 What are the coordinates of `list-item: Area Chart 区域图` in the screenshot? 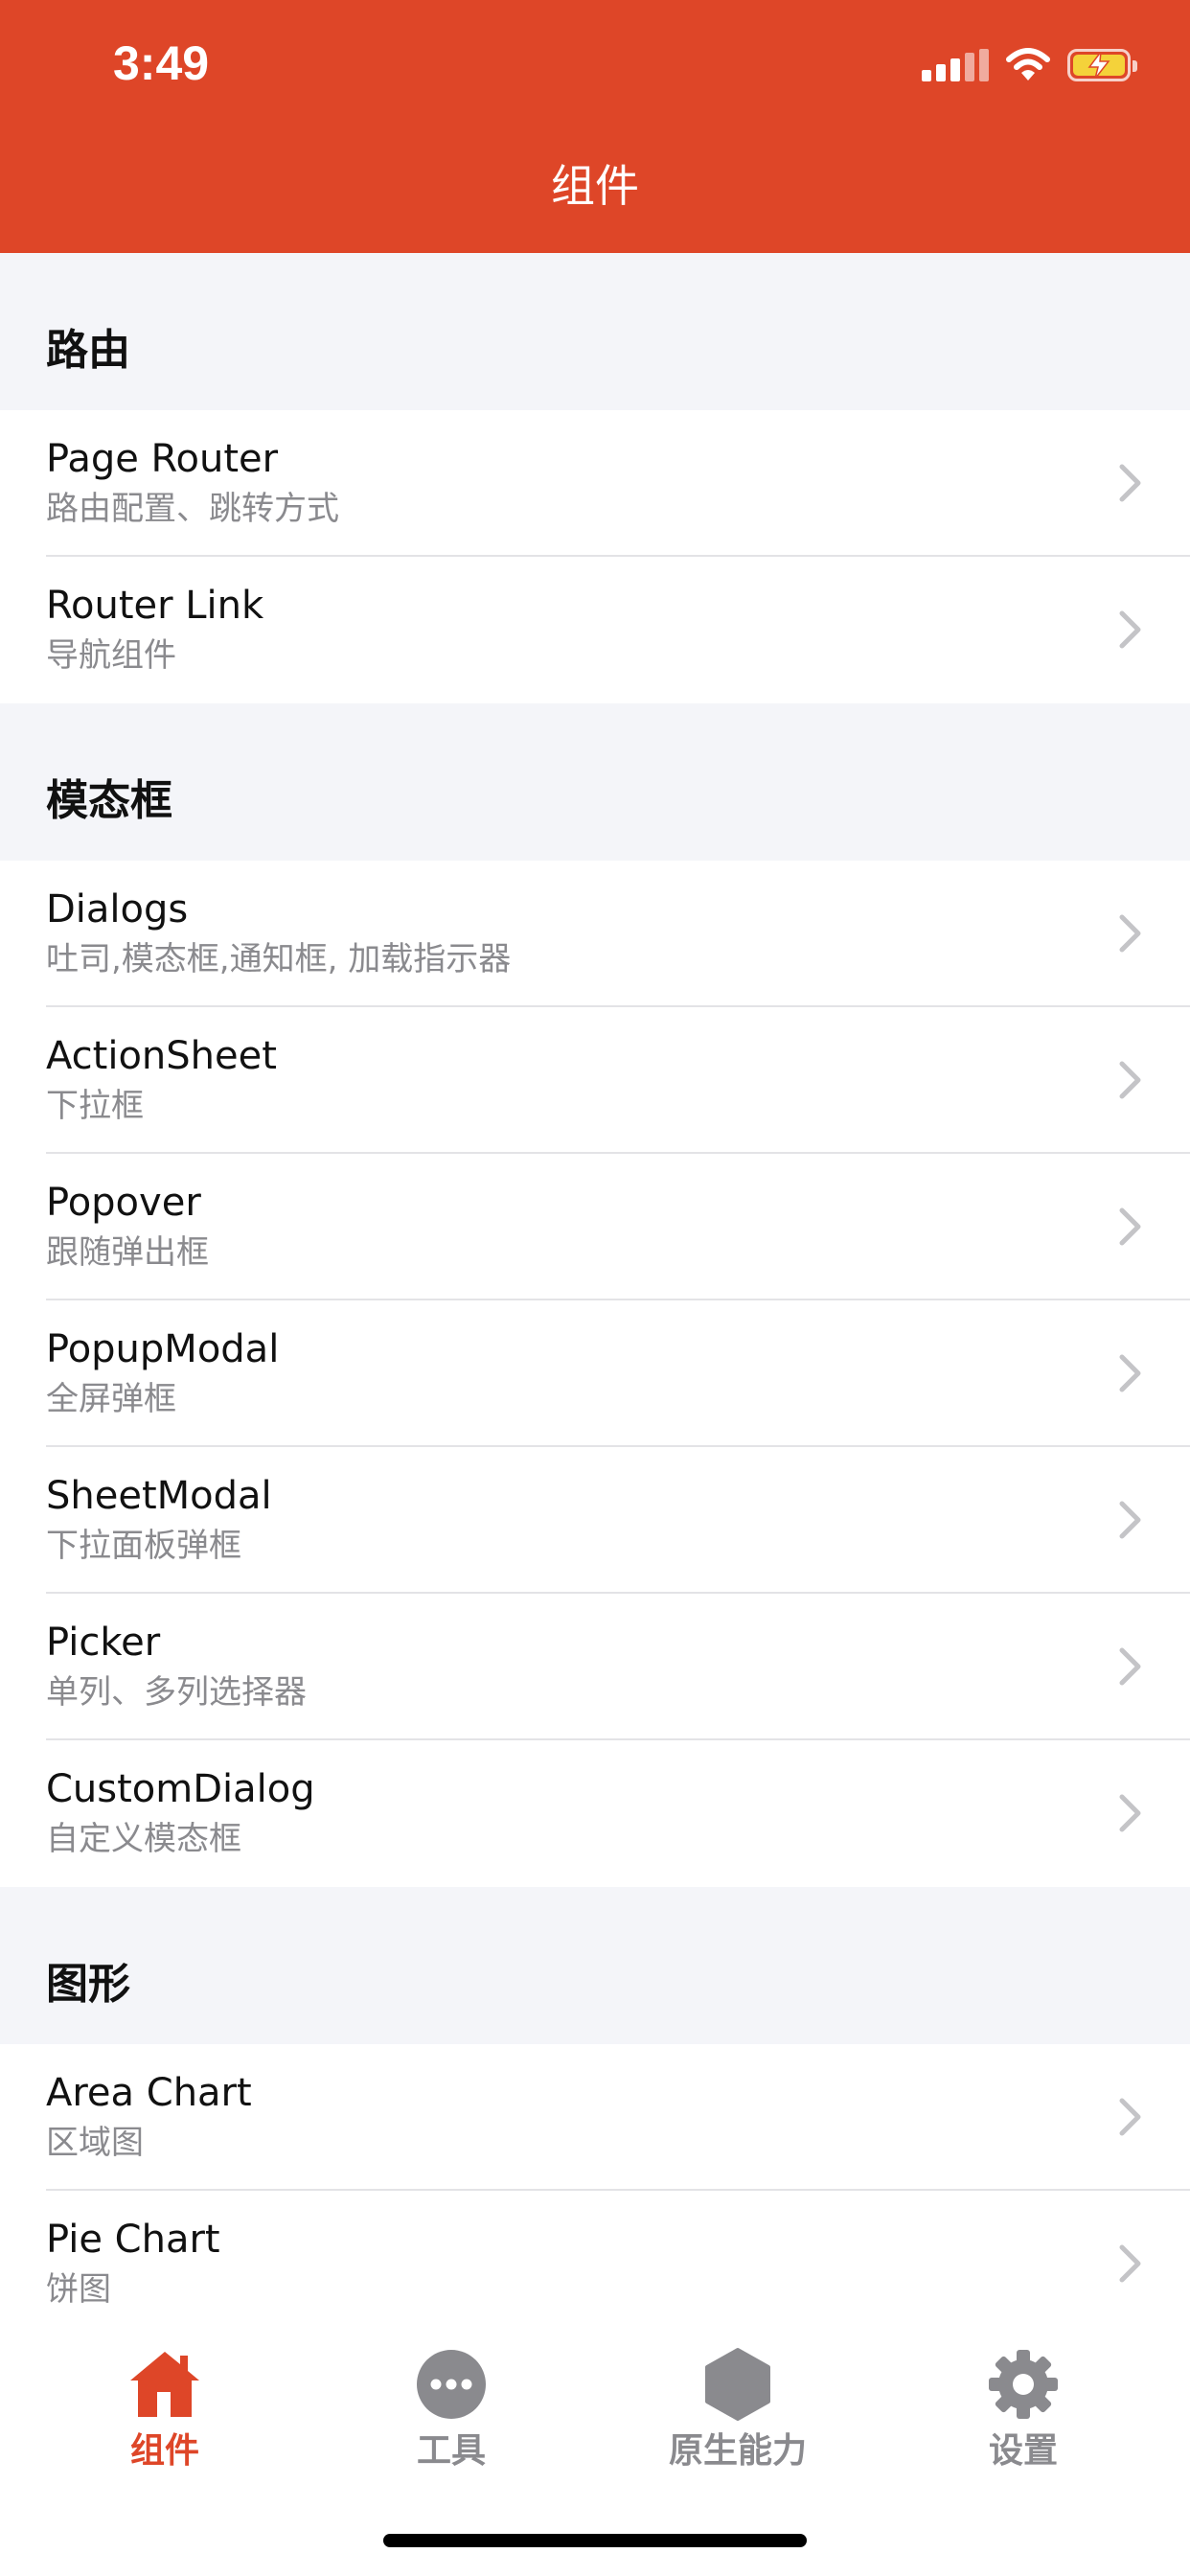 It's located at (595, 2117).